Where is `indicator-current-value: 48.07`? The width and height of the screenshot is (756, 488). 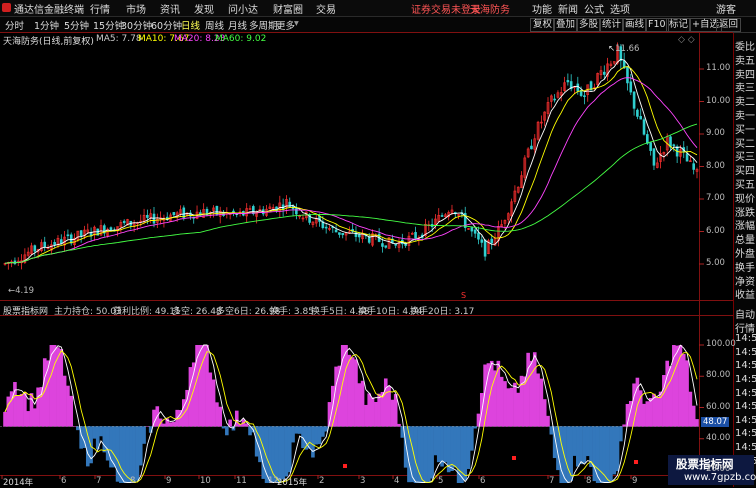
indicator-current-value: 48.07 is located at coordinates (715, 422).